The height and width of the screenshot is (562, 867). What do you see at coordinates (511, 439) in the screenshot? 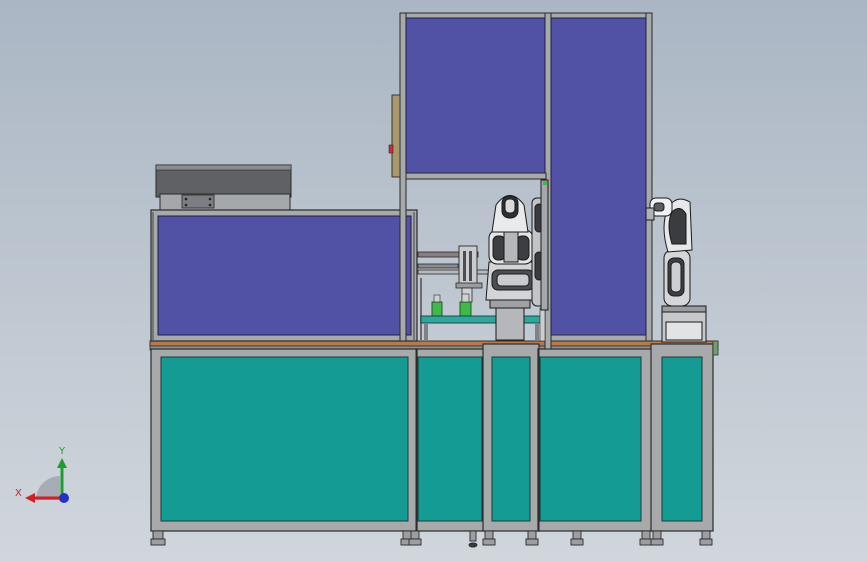
I see `center-cabinet-panel` at bounding box center [511, 439].